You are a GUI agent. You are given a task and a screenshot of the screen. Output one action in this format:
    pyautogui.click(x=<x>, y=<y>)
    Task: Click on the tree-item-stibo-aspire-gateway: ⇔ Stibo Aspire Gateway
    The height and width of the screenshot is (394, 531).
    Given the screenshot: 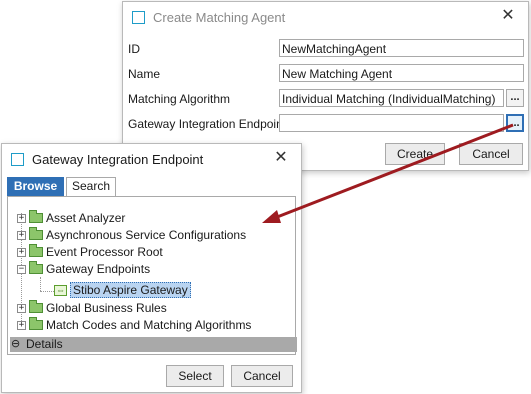 What is the action you would take?
    pyautogui.click(x=122, y=290)
    